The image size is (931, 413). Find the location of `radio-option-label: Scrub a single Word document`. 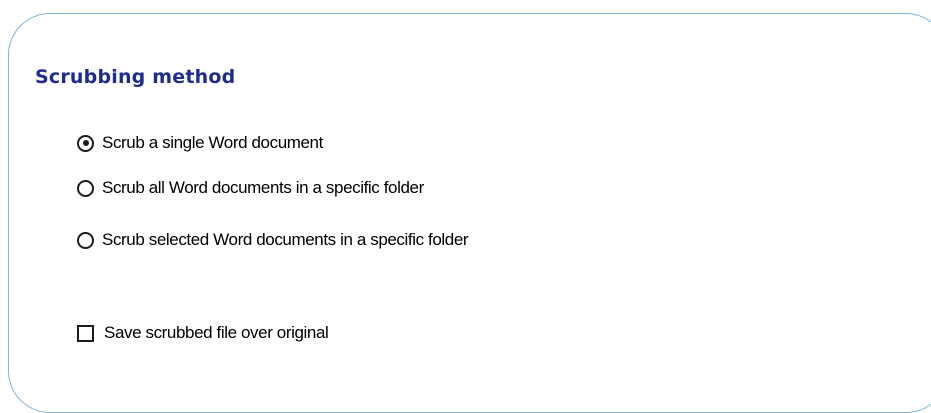

radio-option-label: Scrub a single Word document is located at coordinates (212, 142).